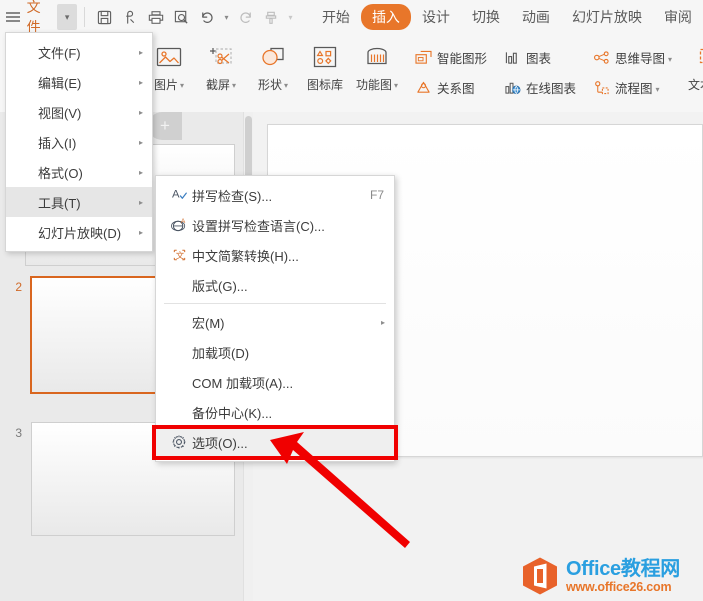 Image resolution: width=703 pixels, height=601 pixels. I want to click on ribbon-flowchart-label: 流程图 ▾, so click(637, 88).